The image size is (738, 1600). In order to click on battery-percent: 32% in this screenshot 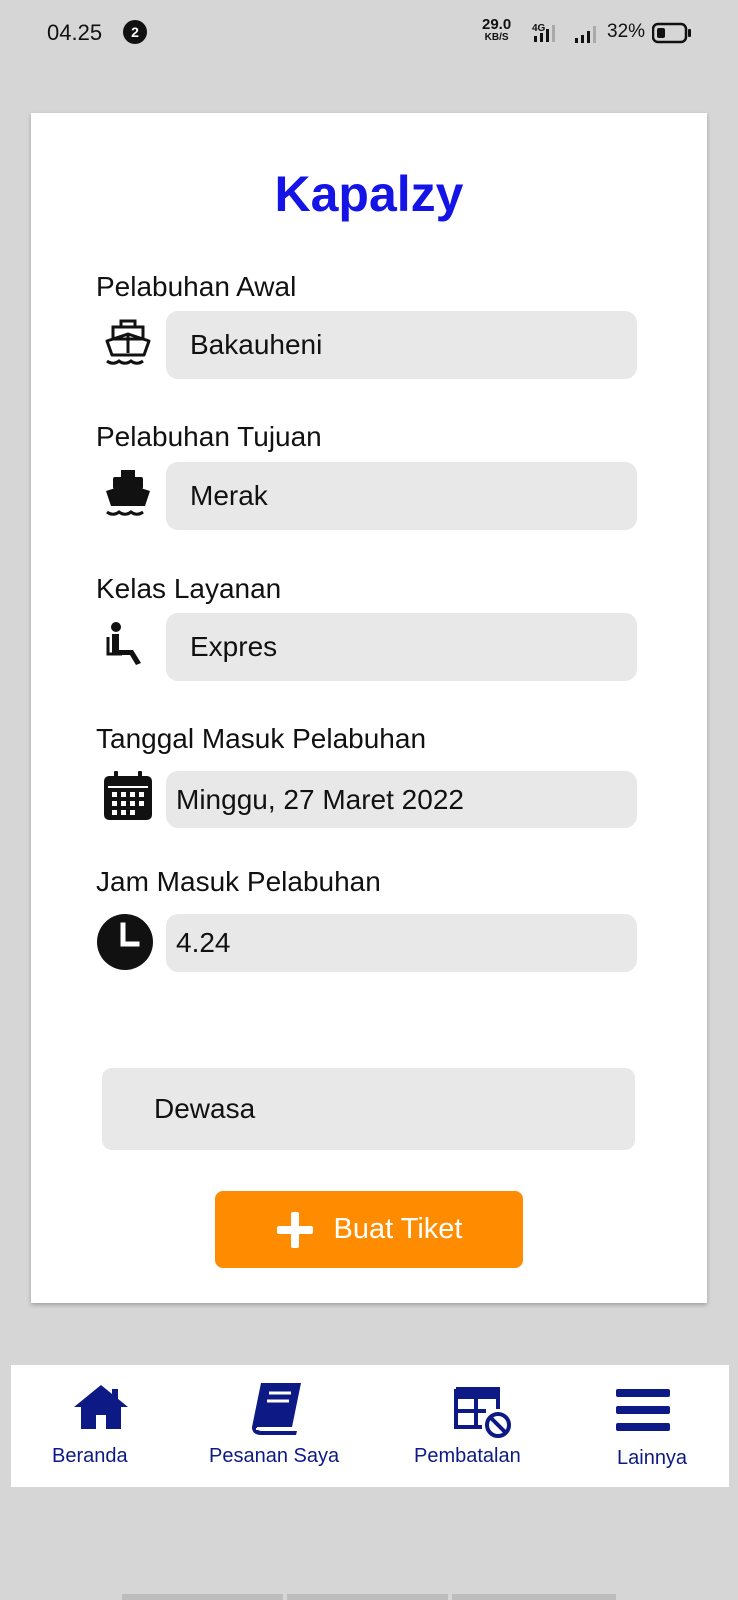, I will do `click(626, 31)`.